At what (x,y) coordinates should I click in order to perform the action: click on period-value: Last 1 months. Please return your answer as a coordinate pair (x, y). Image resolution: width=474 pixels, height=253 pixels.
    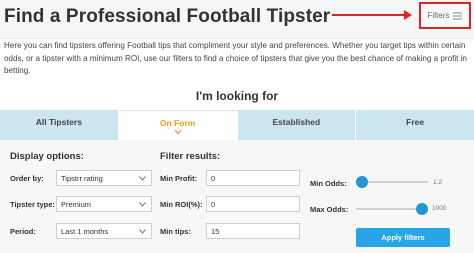
    Looking at the image, I should click on (85, 231).